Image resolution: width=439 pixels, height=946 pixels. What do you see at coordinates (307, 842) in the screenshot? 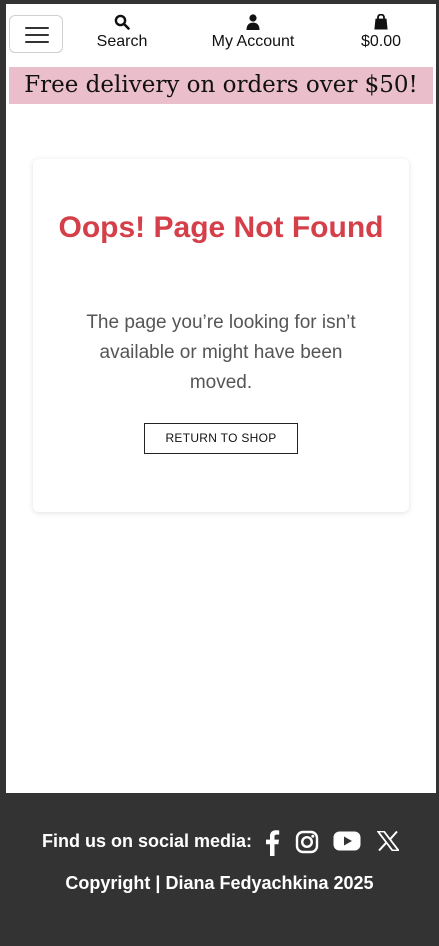
I see `instagram-icon` at bounding box center [307, 842].